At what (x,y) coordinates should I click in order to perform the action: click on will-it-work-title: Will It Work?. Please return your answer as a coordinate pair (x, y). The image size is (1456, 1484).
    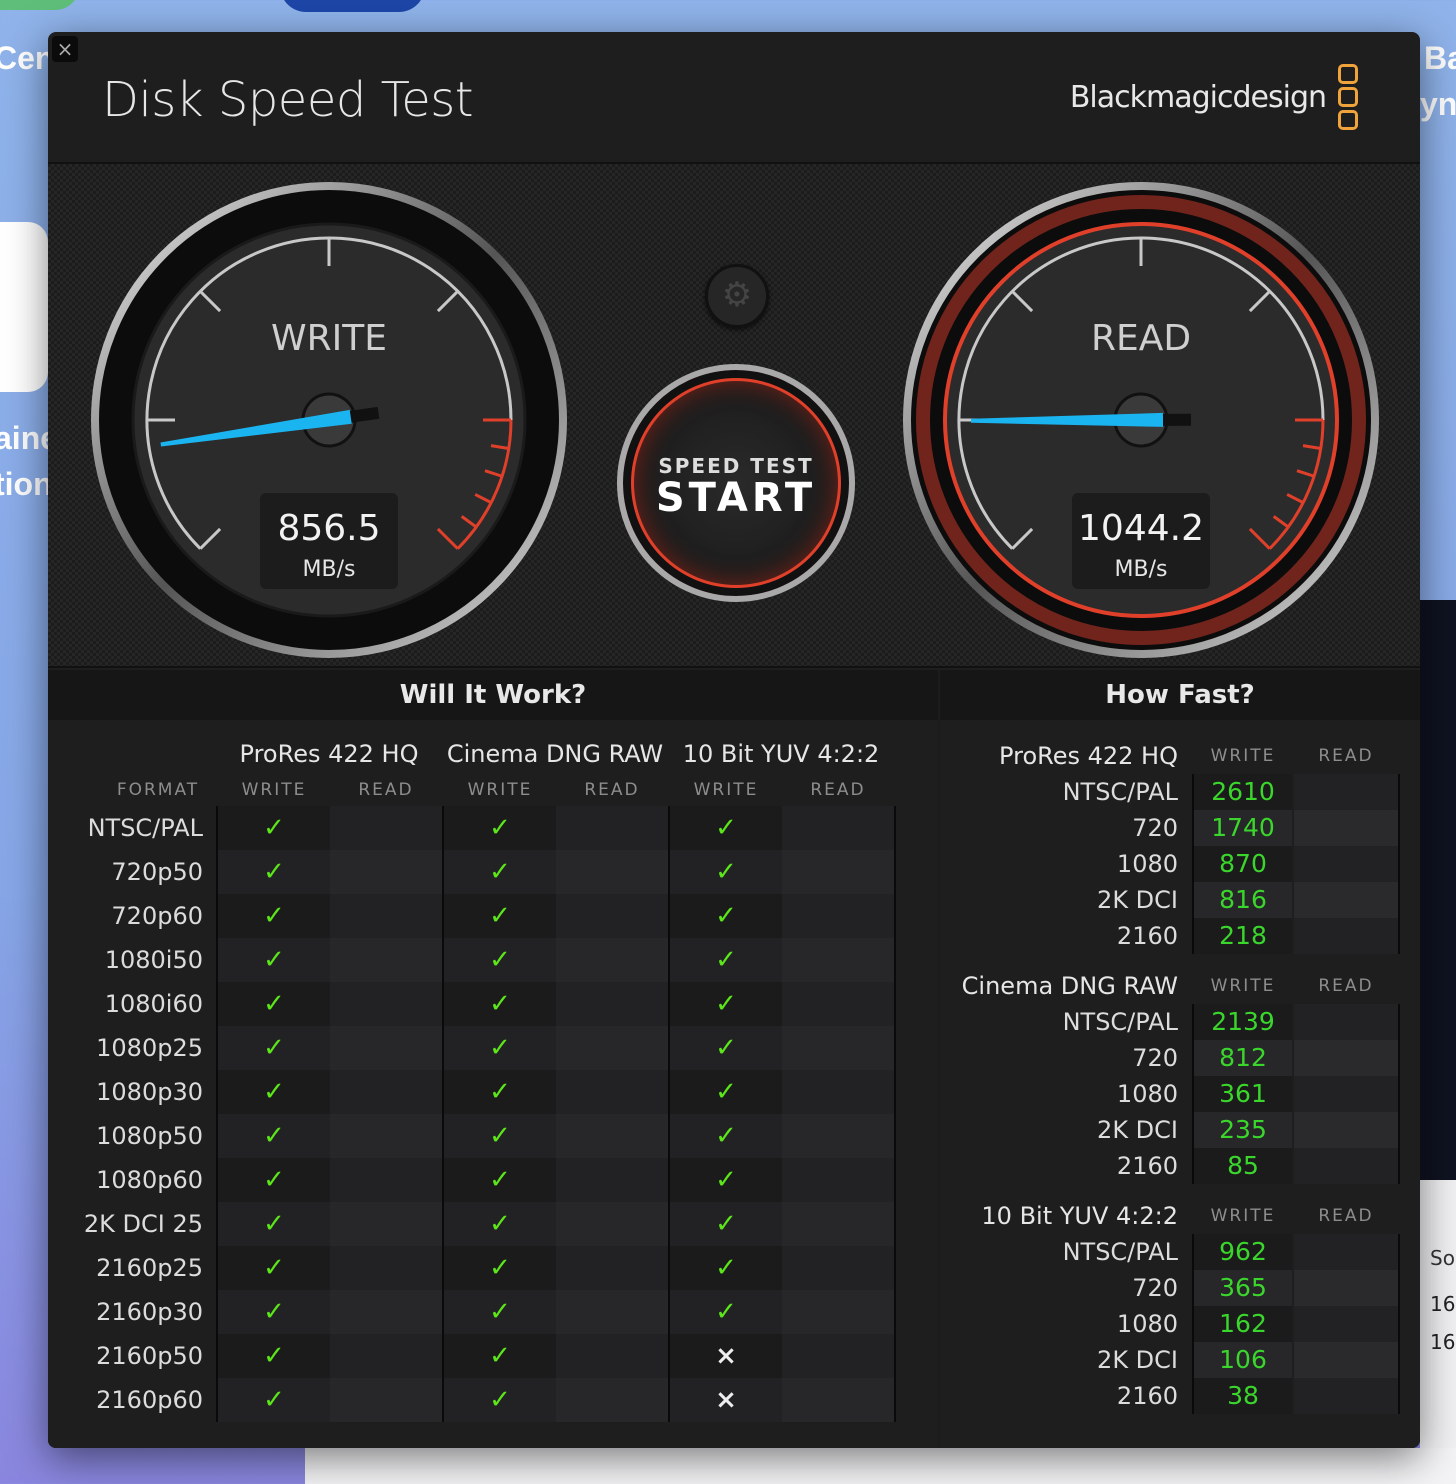
    Looking at the image, I should click on (493, 695).